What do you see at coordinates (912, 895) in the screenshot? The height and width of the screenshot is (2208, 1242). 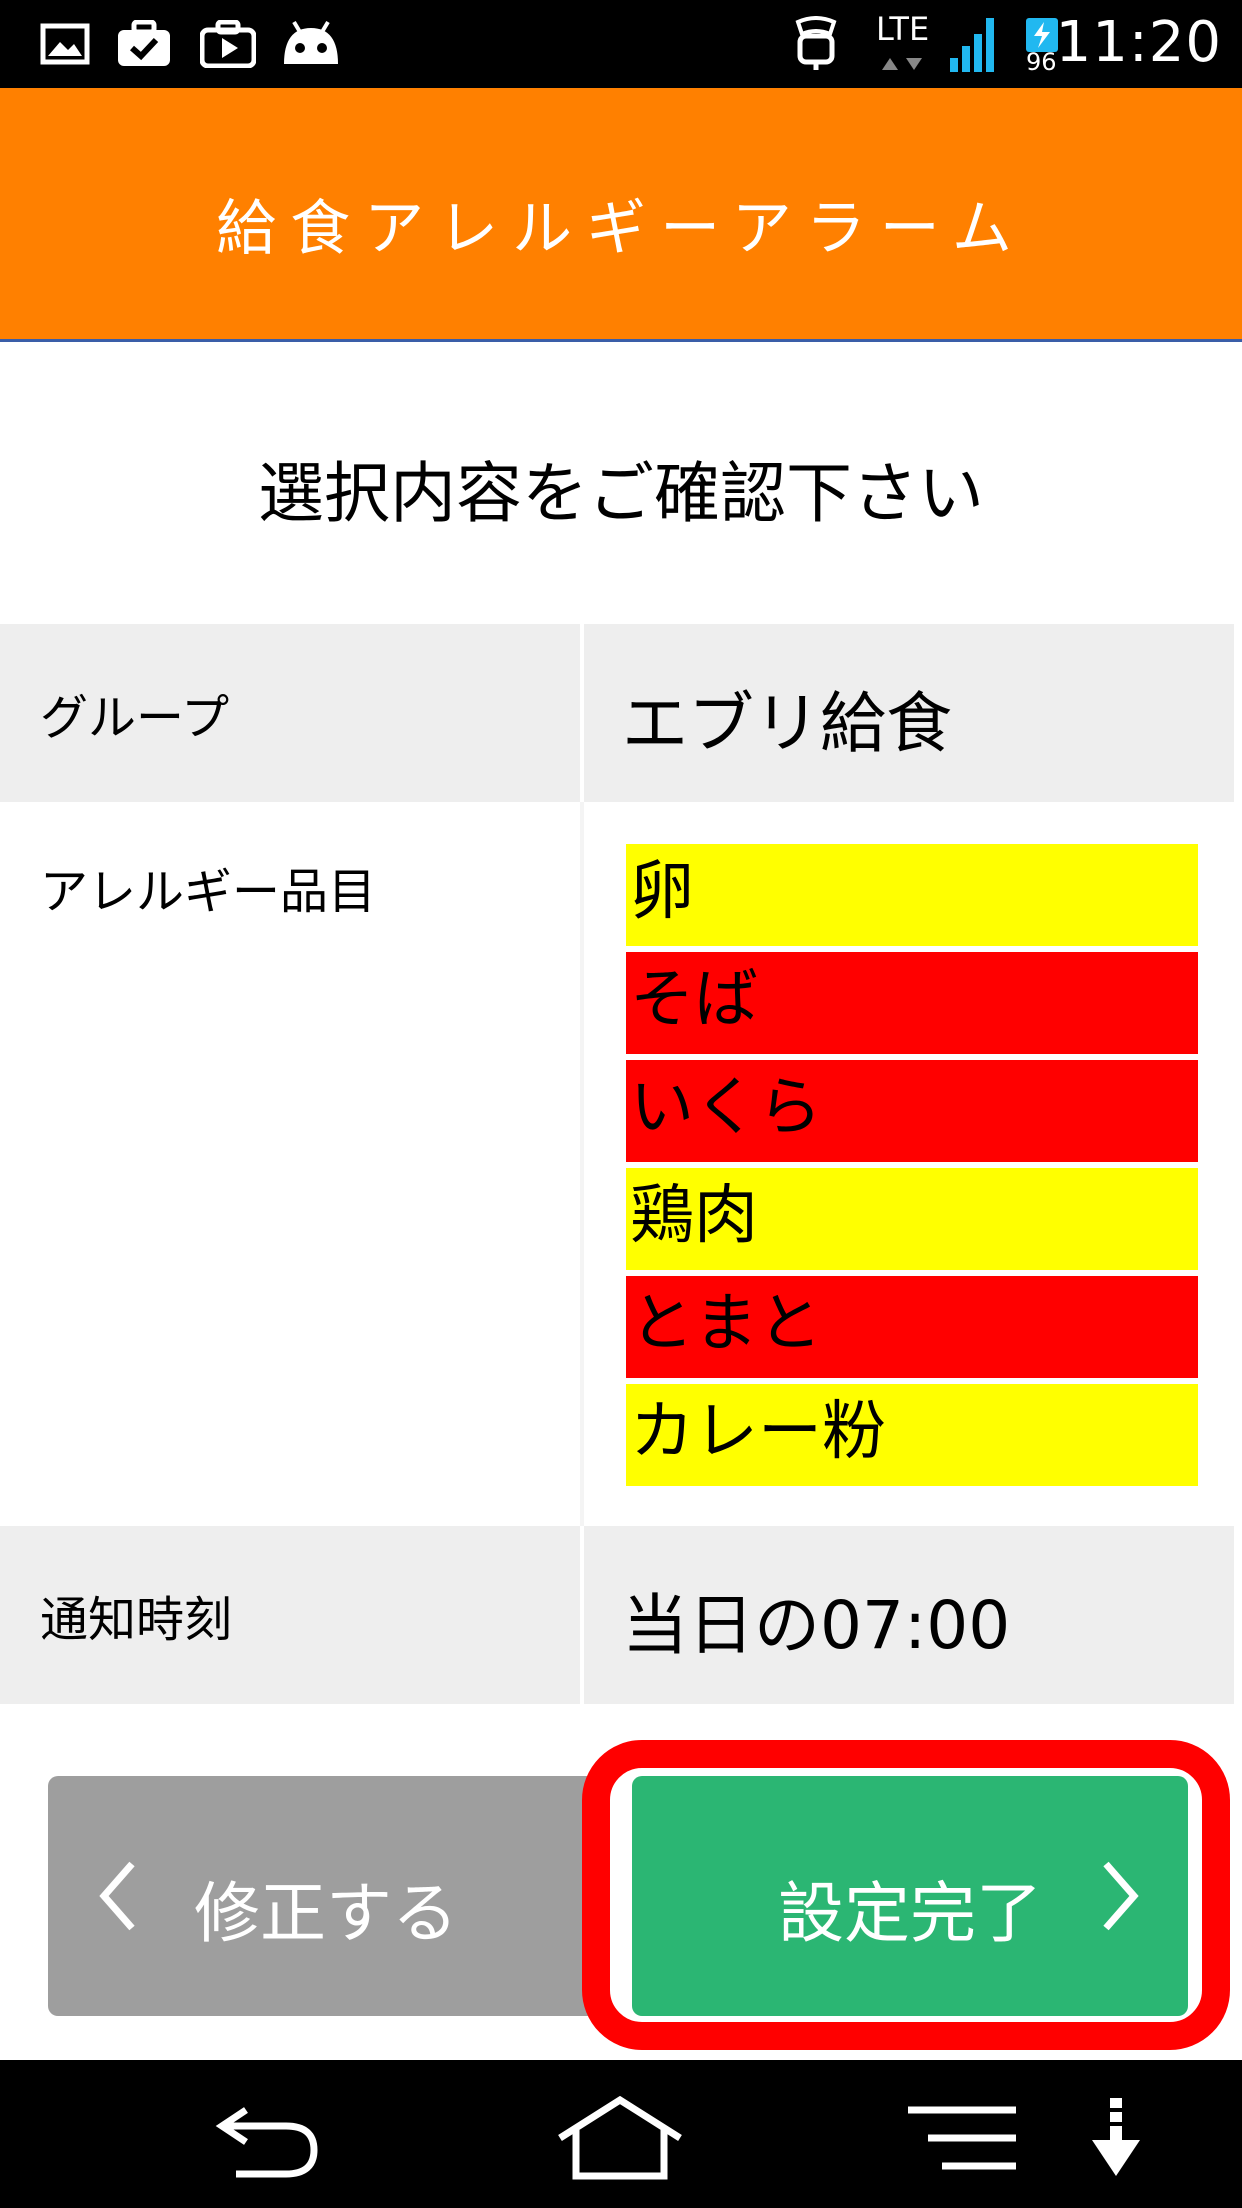 I see `allergen-item: 卵` at bounding box center [912, 895].